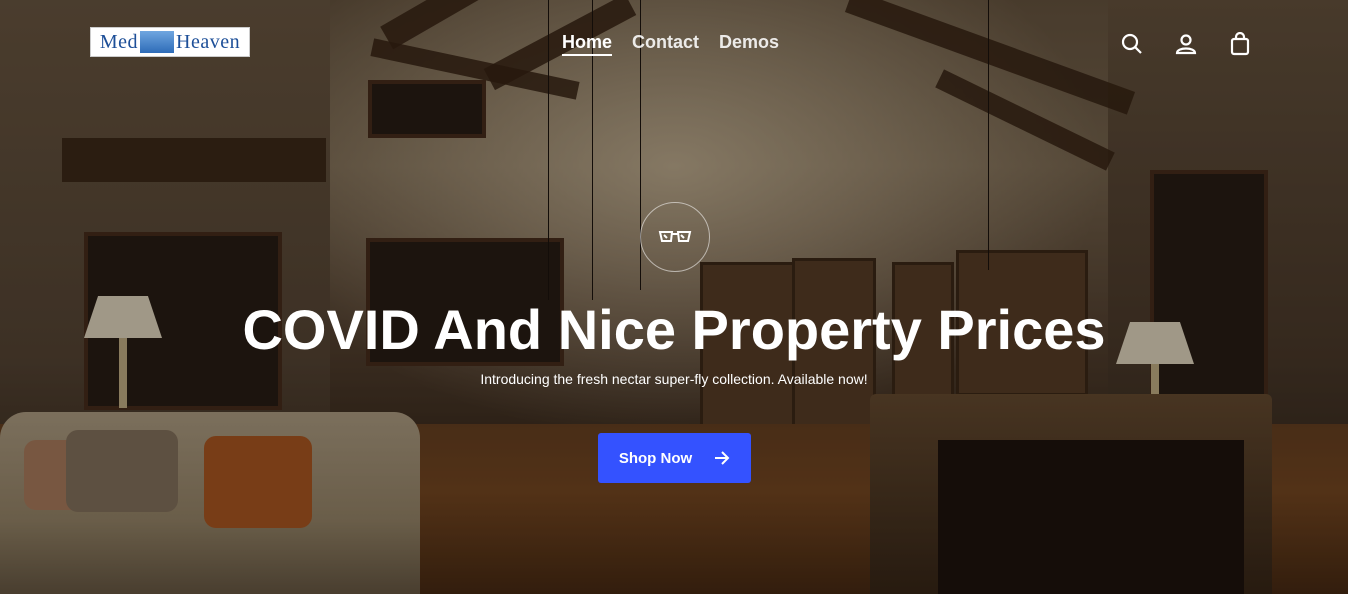 The image size is (1348, 594). I want to click on shop-now-button: Shop Now, so click(674, 458).